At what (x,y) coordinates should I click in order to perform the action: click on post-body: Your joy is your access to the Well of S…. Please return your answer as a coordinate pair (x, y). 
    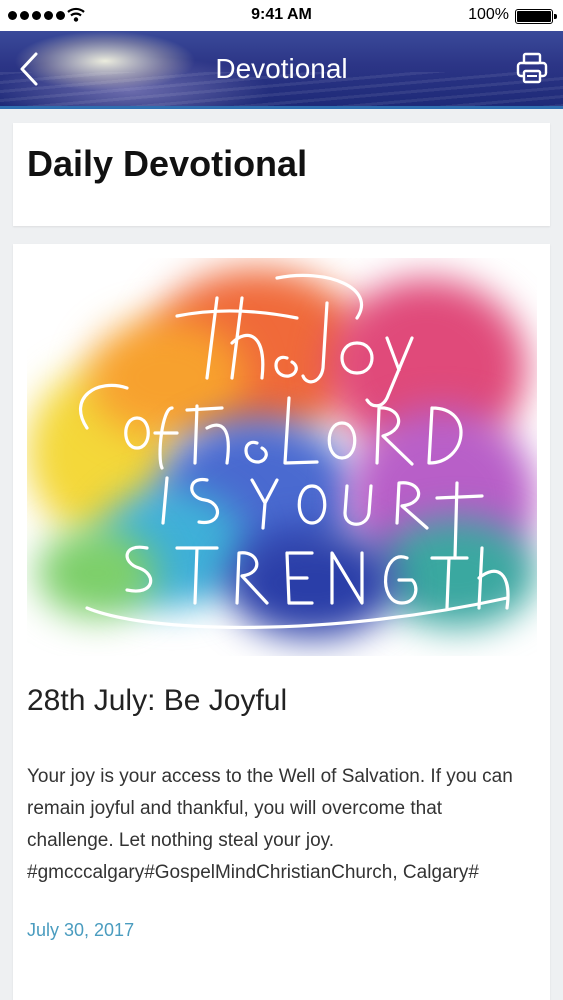
    Looking at the image, I should click on (270, 824).